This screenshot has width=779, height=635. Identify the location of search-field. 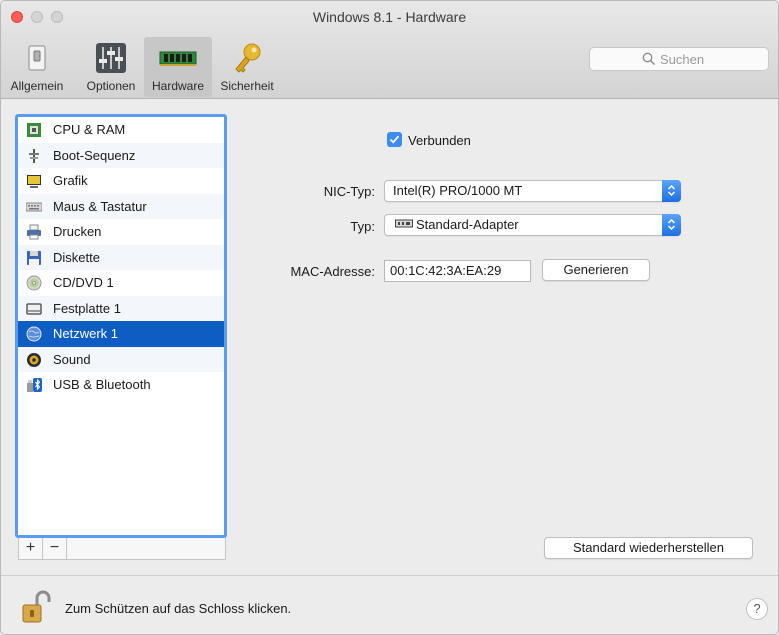
(679, 59).